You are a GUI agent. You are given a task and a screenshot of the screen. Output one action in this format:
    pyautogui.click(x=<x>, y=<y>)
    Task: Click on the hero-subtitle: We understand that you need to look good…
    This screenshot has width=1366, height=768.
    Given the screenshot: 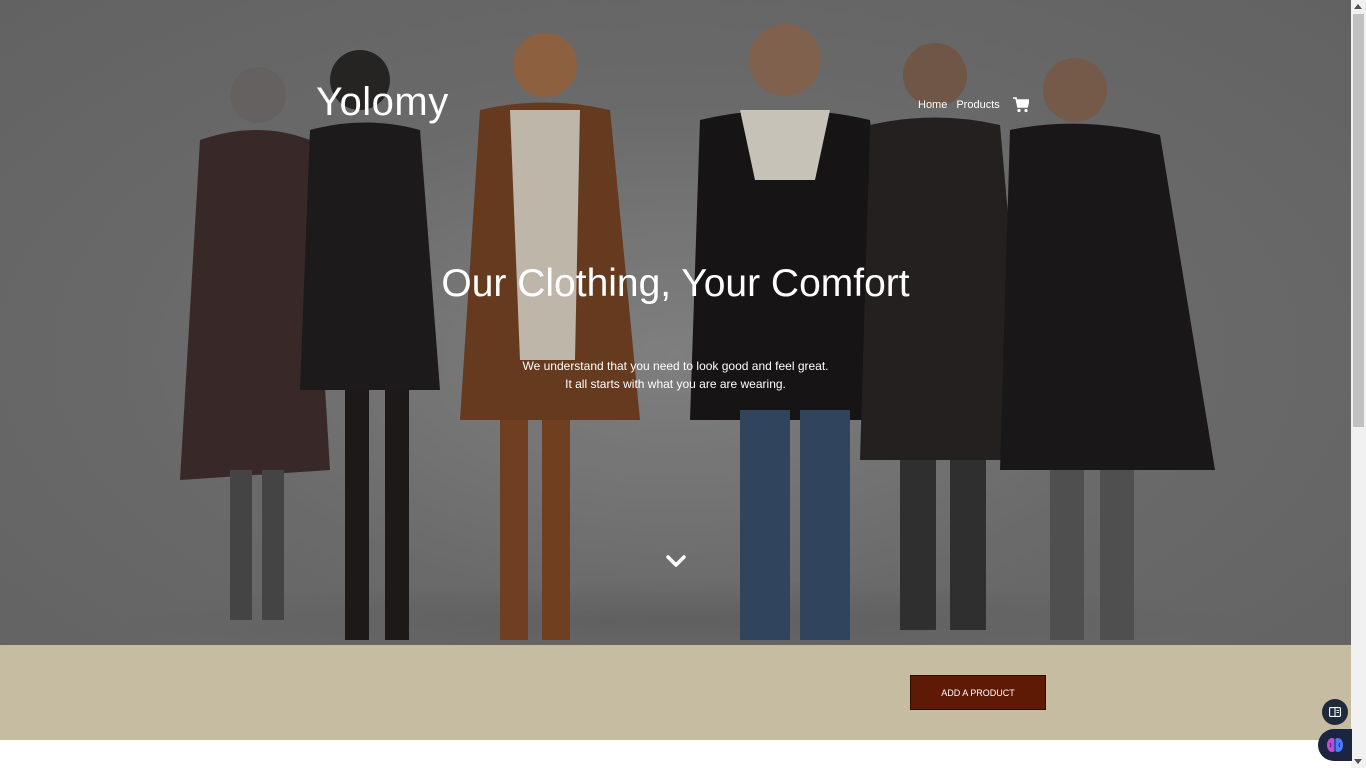 What is the action you would take?
    pyautogui.click(x=675, y=375)
    